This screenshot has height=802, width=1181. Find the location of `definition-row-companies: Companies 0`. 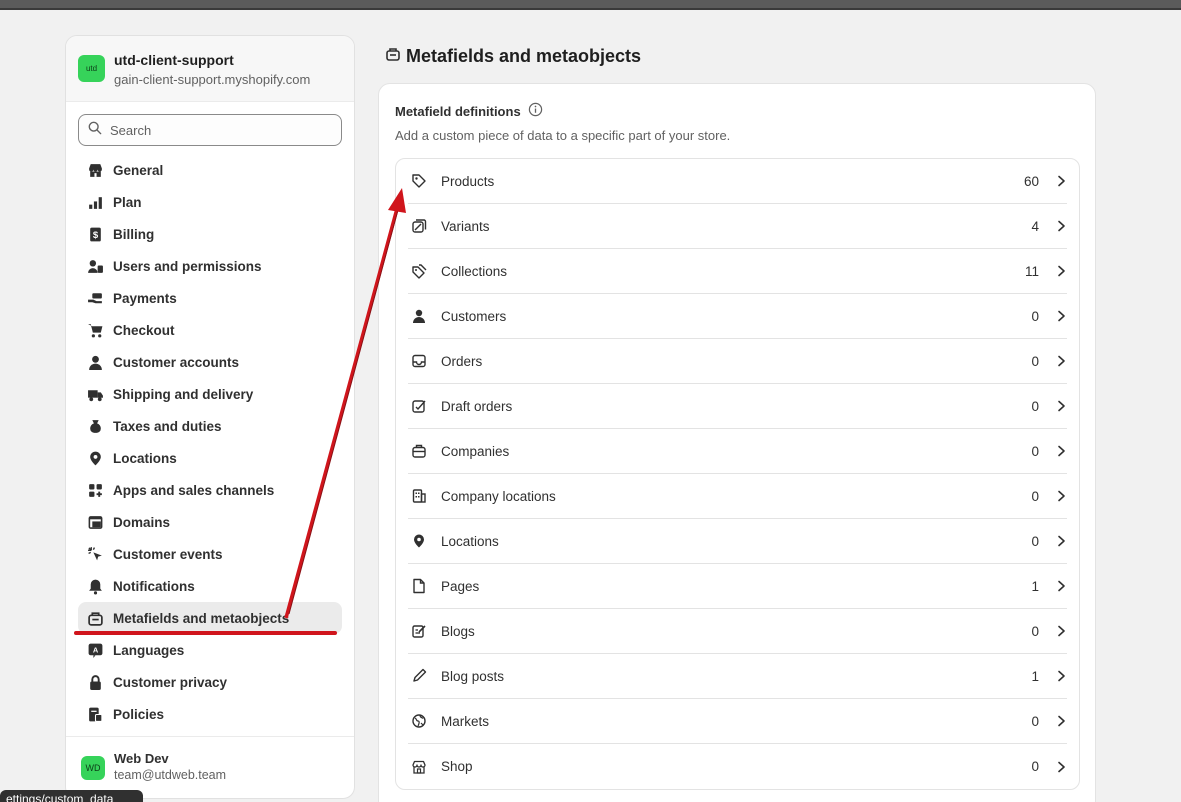

definition-row-companies: Companies 0 is located at coordinates (737, 451).